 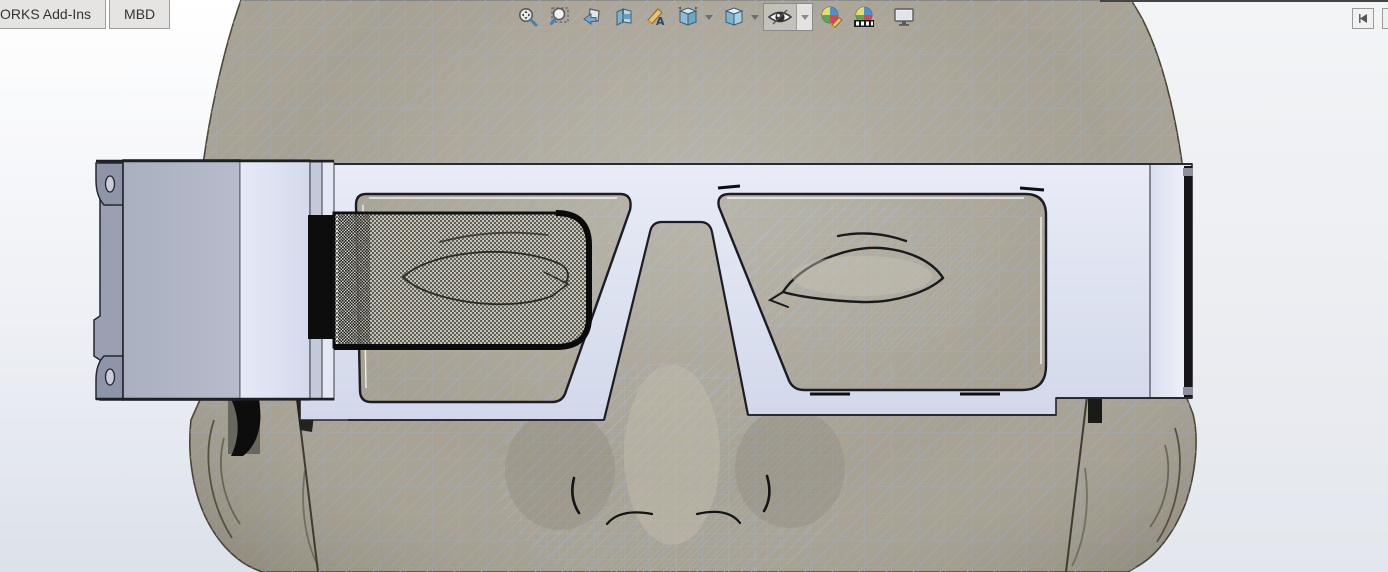 I want to click on commandmanager-tab-strip: ORKS Add-Ins MBD, so click(x=85, y=14).